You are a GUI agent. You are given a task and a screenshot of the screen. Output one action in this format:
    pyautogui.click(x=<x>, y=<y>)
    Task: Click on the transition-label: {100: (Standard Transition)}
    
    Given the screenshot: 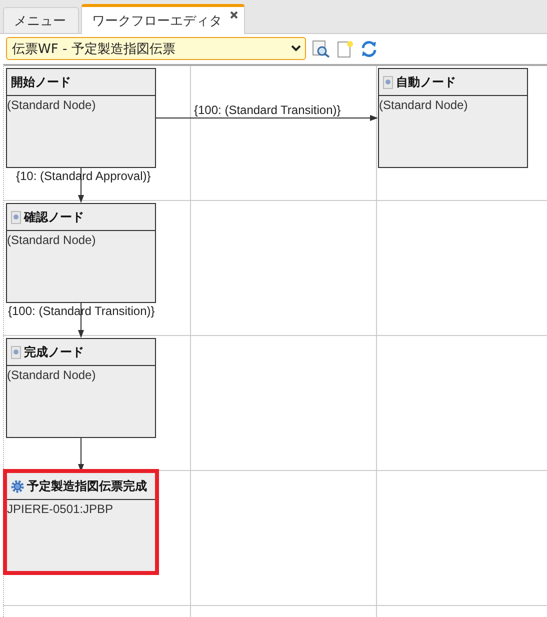 What is the action you would take?
    pyautogui.click(x=267, y=110)
    